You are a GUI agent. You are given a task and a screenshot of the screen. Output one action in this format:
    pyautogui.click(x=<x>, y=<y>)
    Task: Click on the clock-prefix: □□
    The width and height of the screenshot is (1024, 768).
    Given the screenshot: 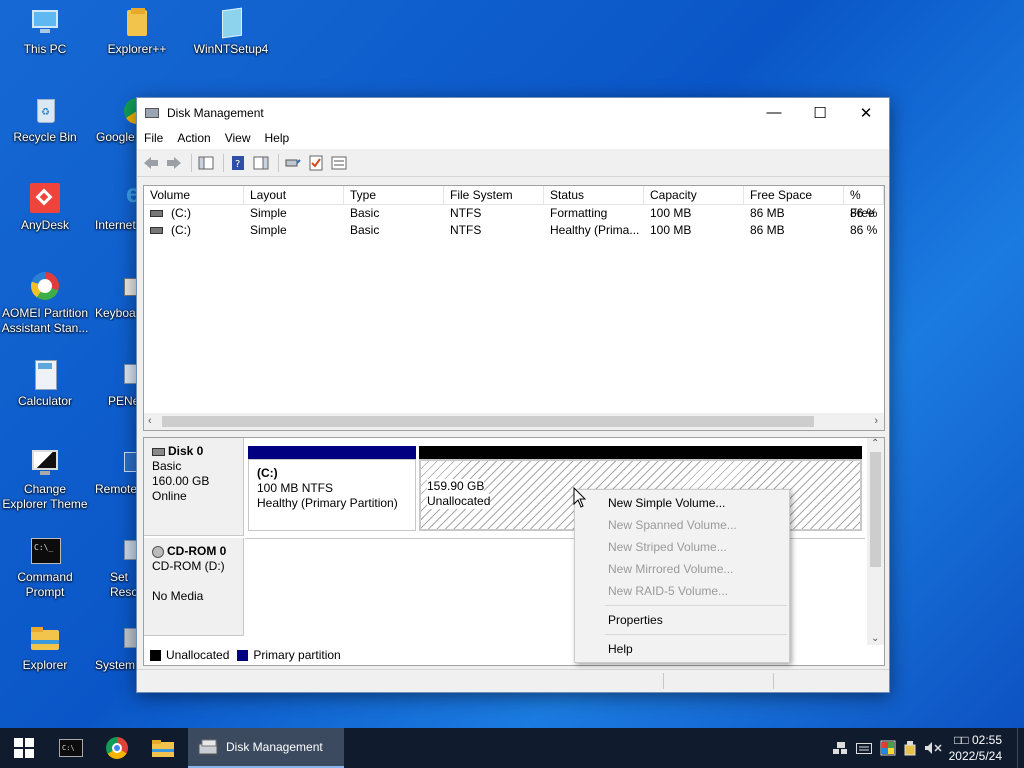 What is the action you would take?
    pyautogui.click(x=961, y=740)
    